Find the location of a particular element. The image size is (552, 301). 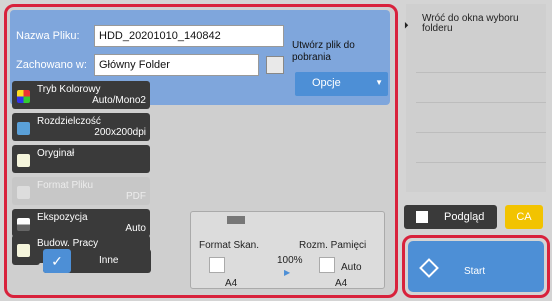

create-file-checkbox is located at coordinates (275, 65).